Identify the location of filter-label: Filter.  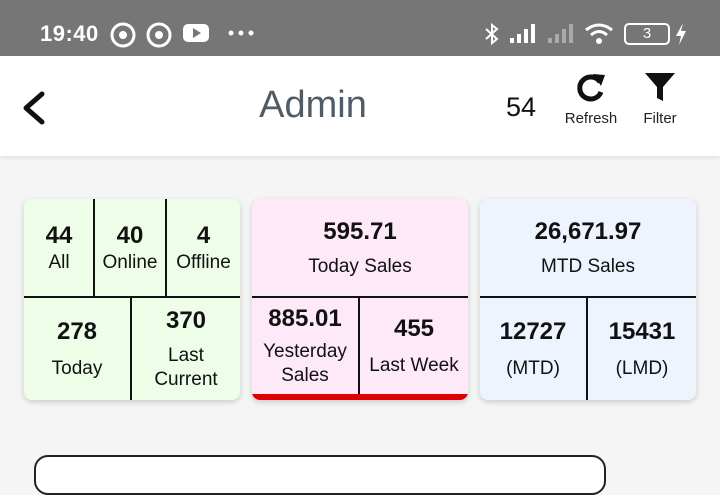
(660, 118).